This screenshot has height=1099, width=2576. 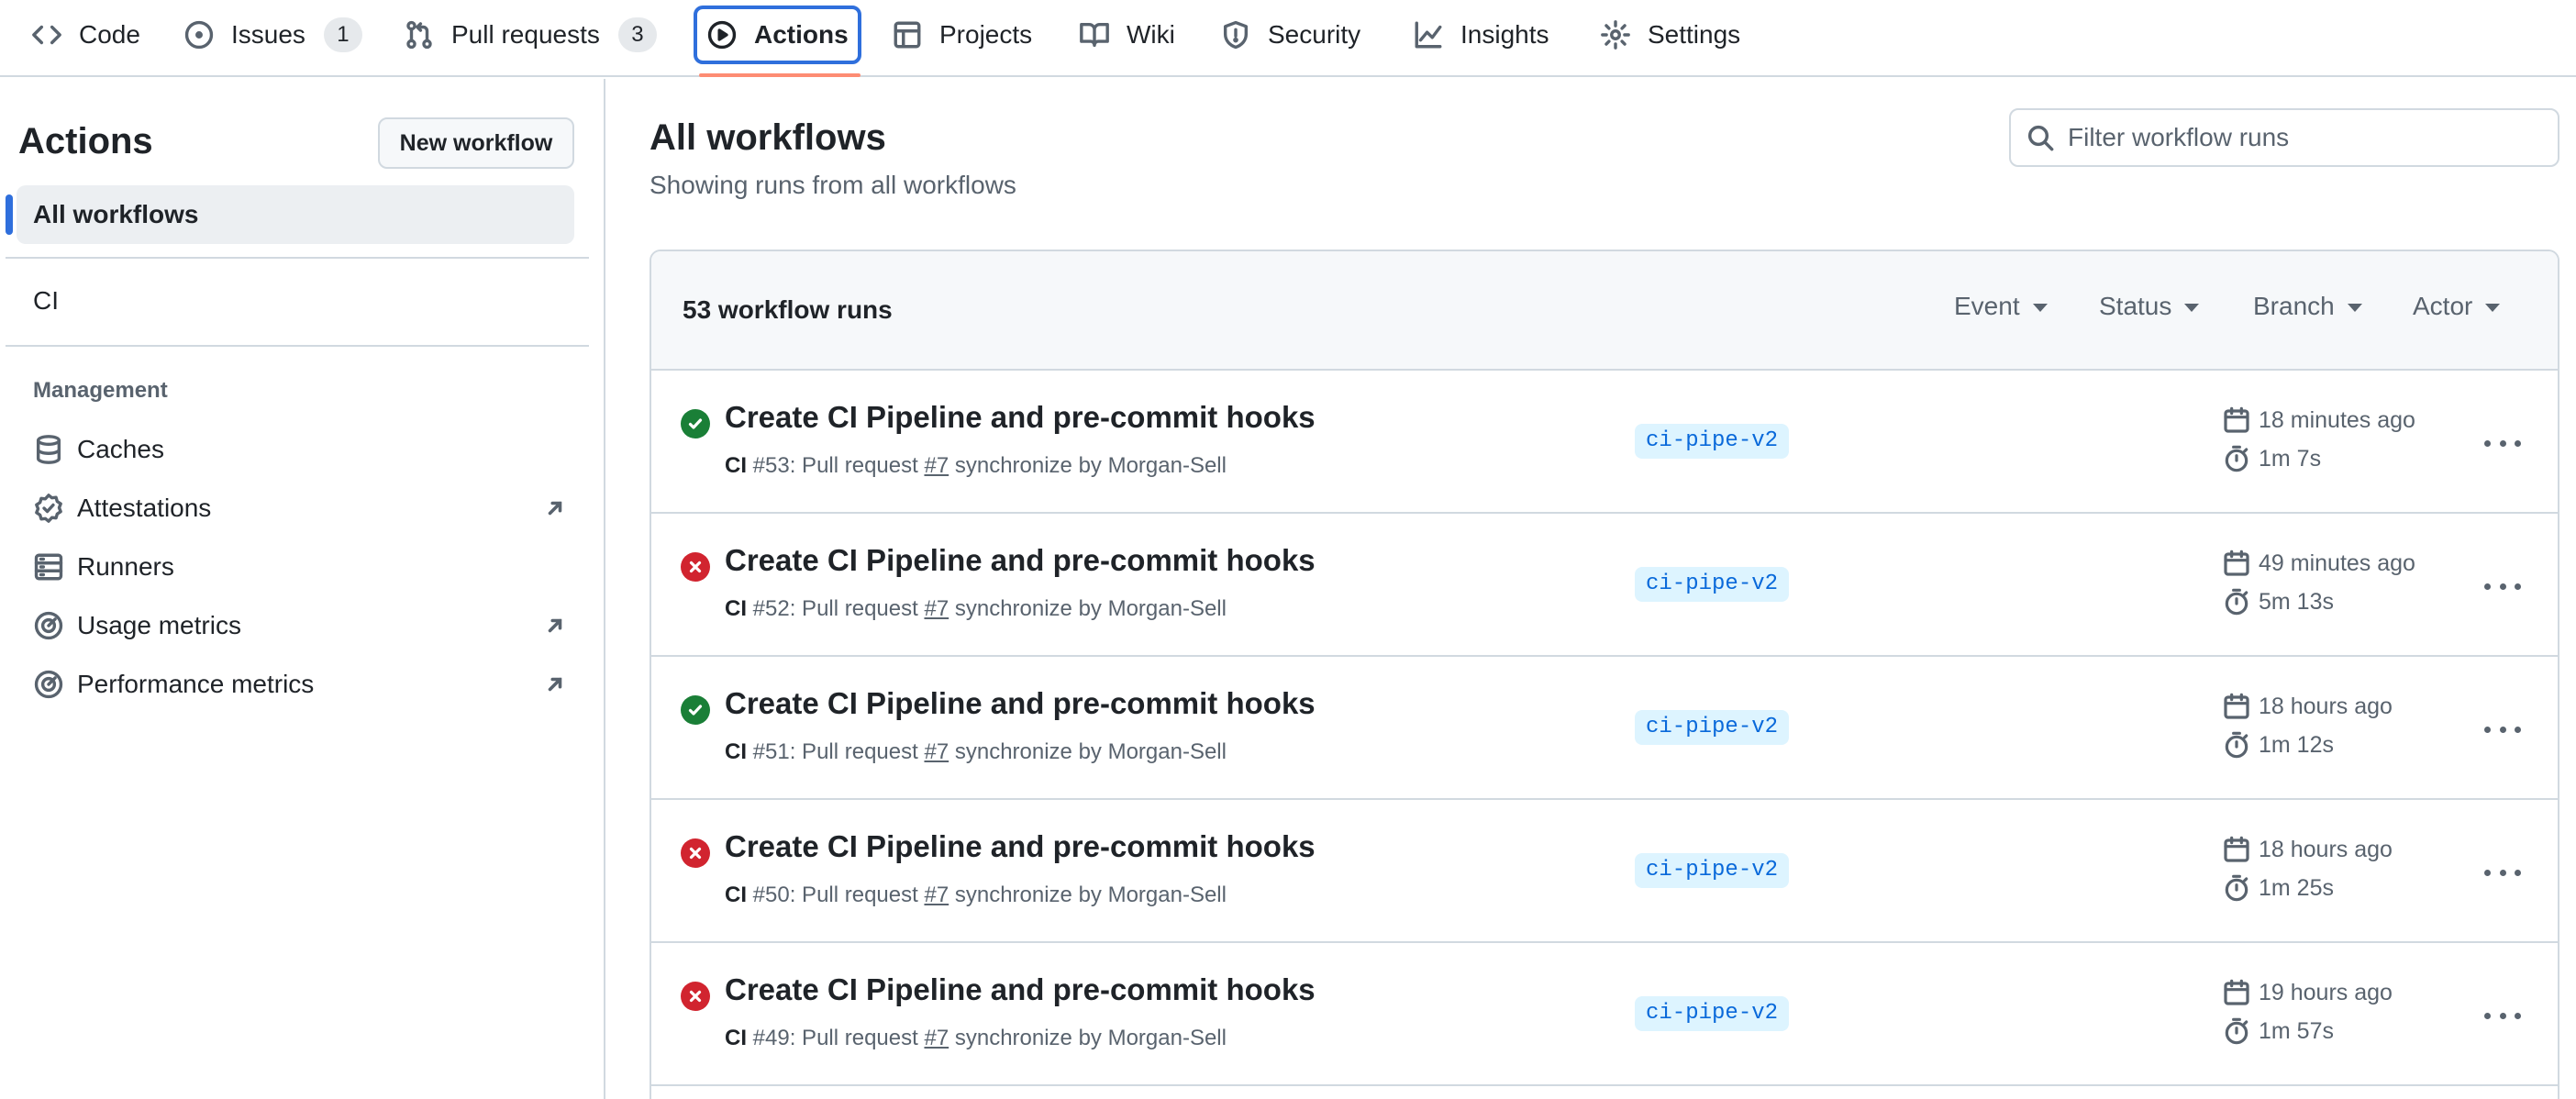 What do you see at coordinates (299, 449) in the screenshot?
I see `sidebar-item-caches: Caches` at bounding box center [299, 449].